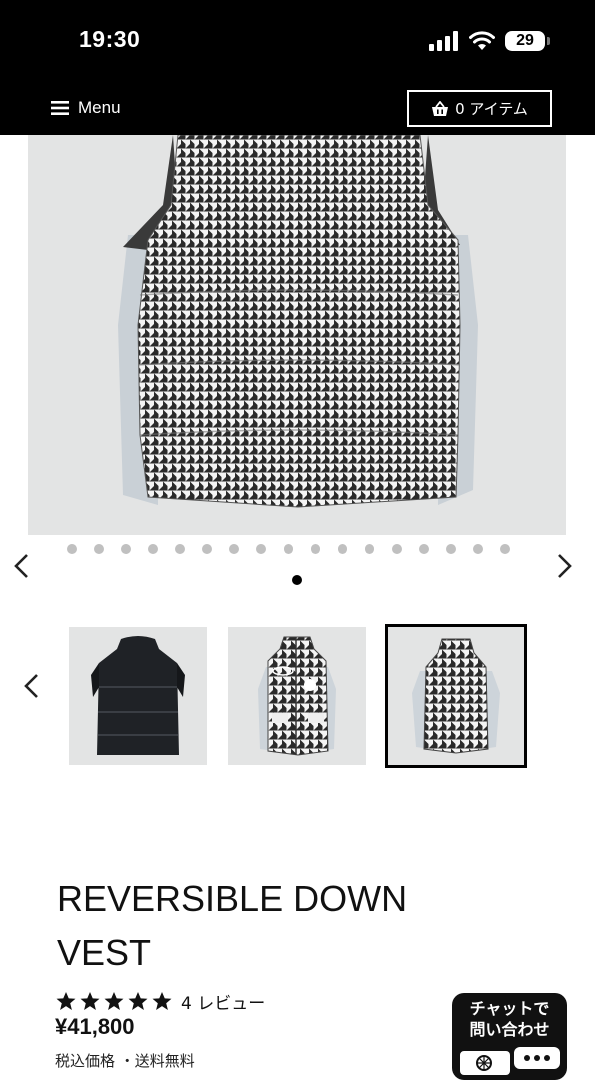  What do you see at coordinates (95, 1026) in the screenshot?
I see `product-price: ¥41,800` at bounding box center [95, 1026].